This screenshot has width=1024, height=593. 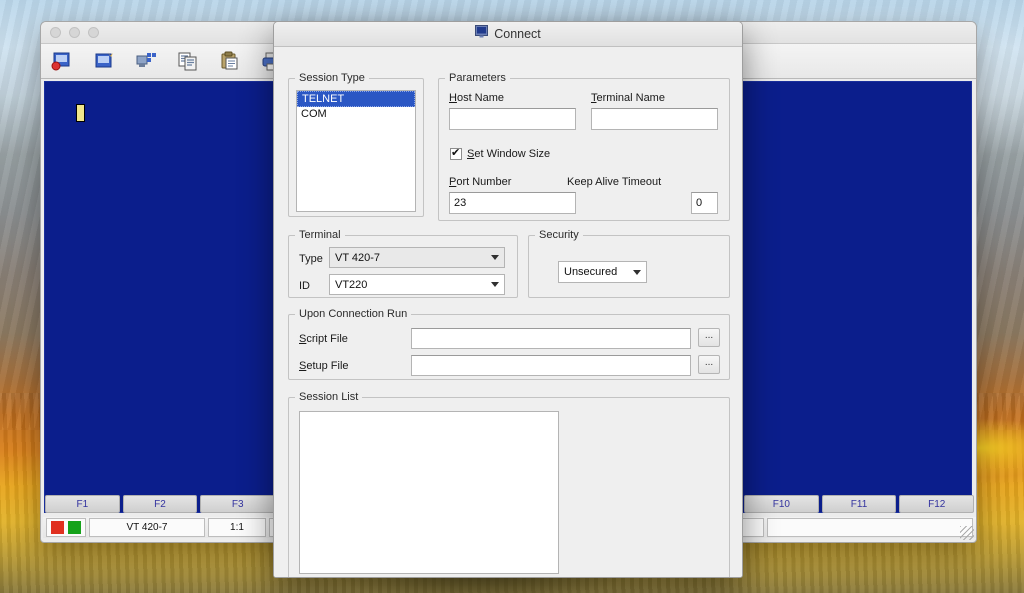 I want to click on zoom-button, so click(x=93, y=32).